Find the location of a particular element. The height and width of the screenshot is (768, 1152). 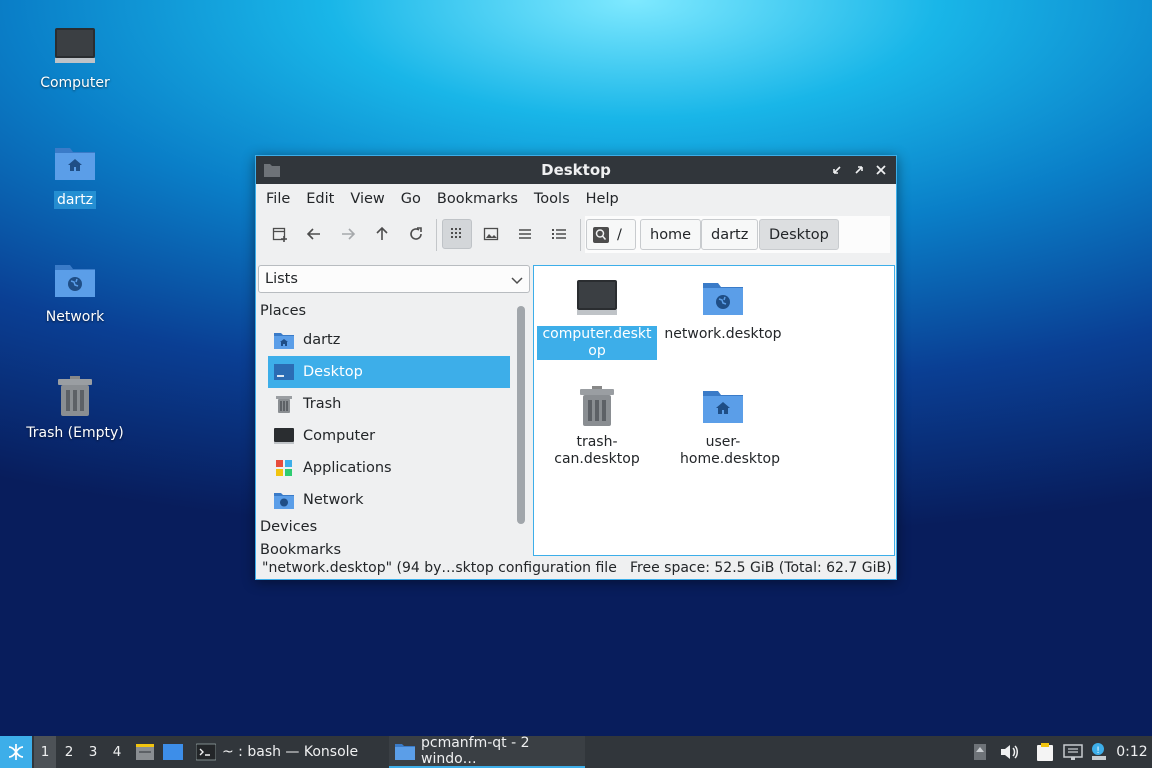

desktop-switch-2: 2 is located at coordinates (69, 752).